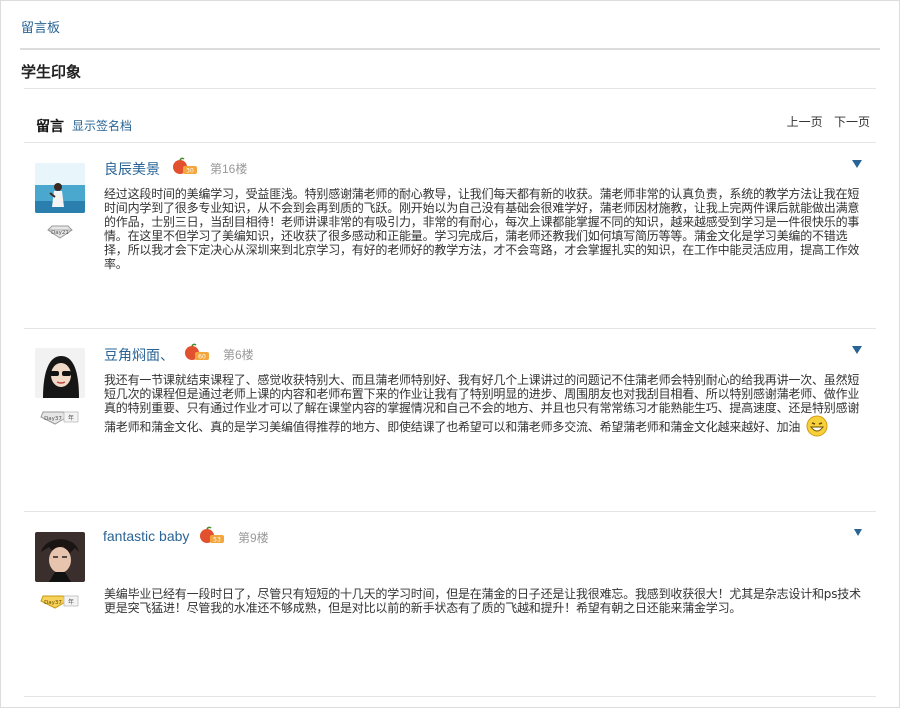 The width and height of the screenshot is (900, 708). What do you see at coordinates (450, 88) in the screenshot?
I see `section-divider` at bounding box center [450, 88].